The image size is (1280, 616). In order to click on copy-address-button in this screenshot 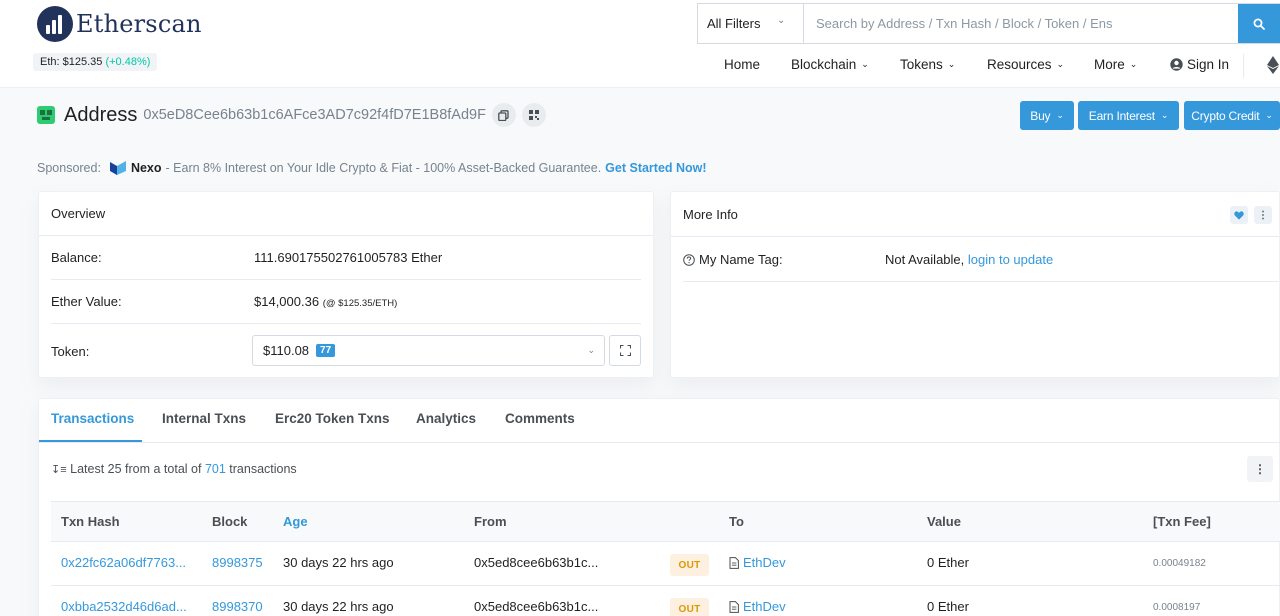, I will do `click(503, 115)`.